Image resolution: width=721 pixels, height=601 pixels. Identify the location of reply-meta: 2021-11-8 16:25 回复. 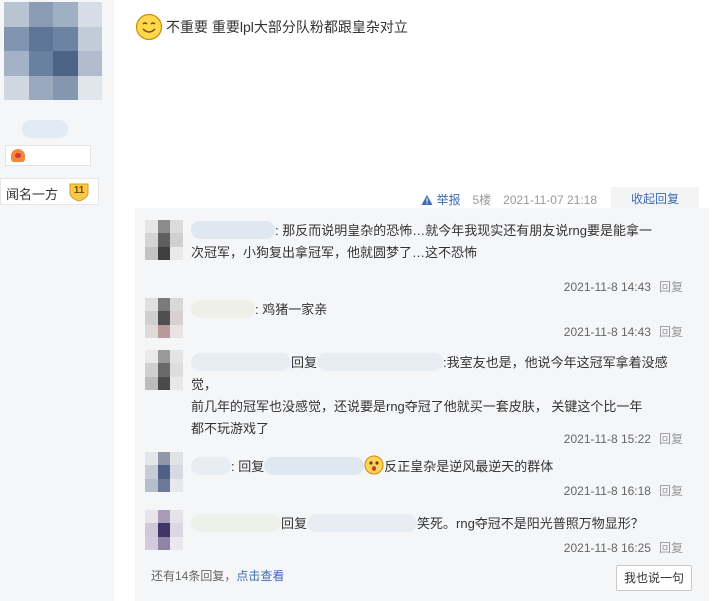
(623, 547).